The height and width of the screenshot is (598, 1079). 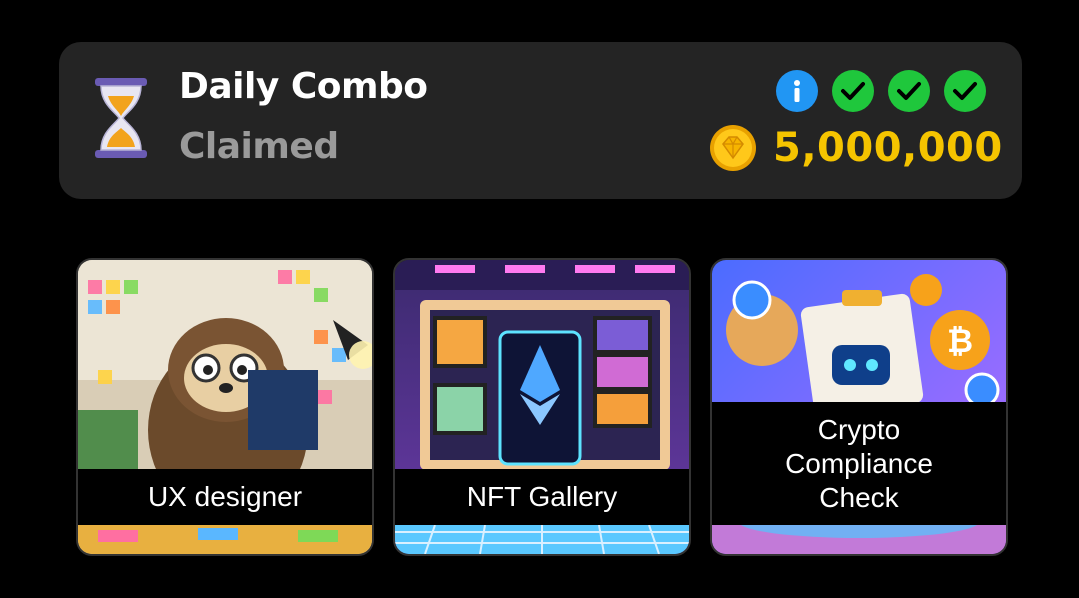 I want to click on reward-row: 5,000,000, so click(x=856, y=148).